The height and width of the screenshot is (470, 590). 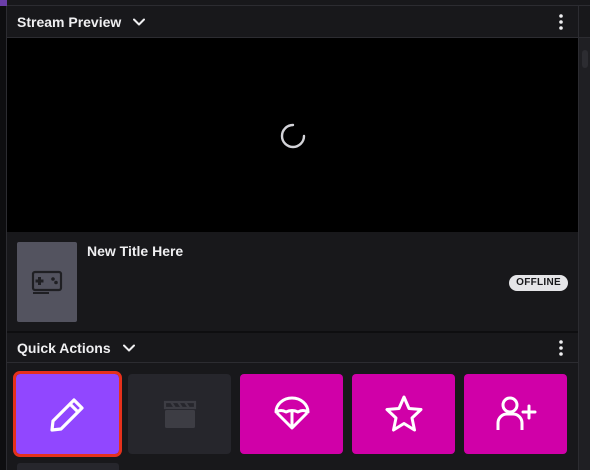 I want to click on add-user-icon, so click(x=516, y=413).